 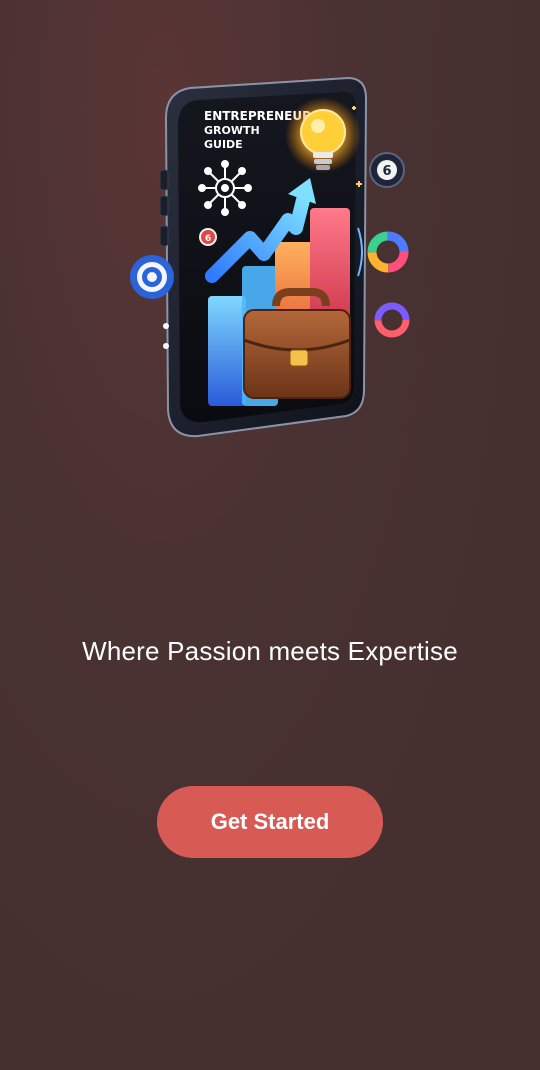 I want to click on network-icon, so click(x=225, y=188).